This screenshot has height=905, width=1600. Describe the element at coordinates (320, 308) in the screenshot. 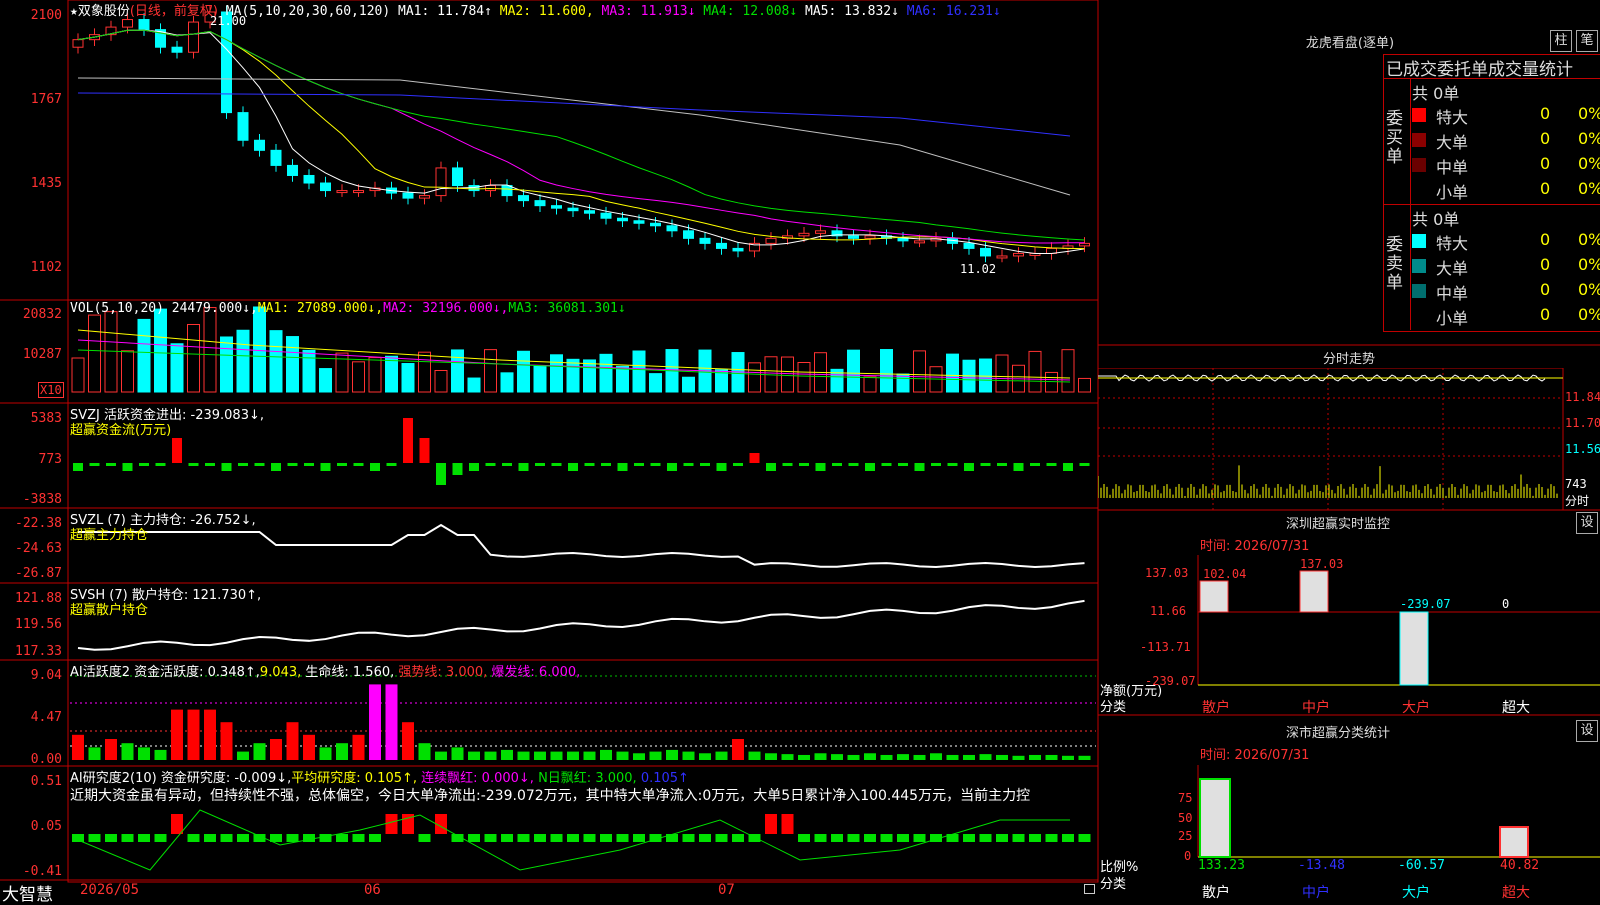

I see `vol-ma1: MA1: 27089.000↓,` at that location.